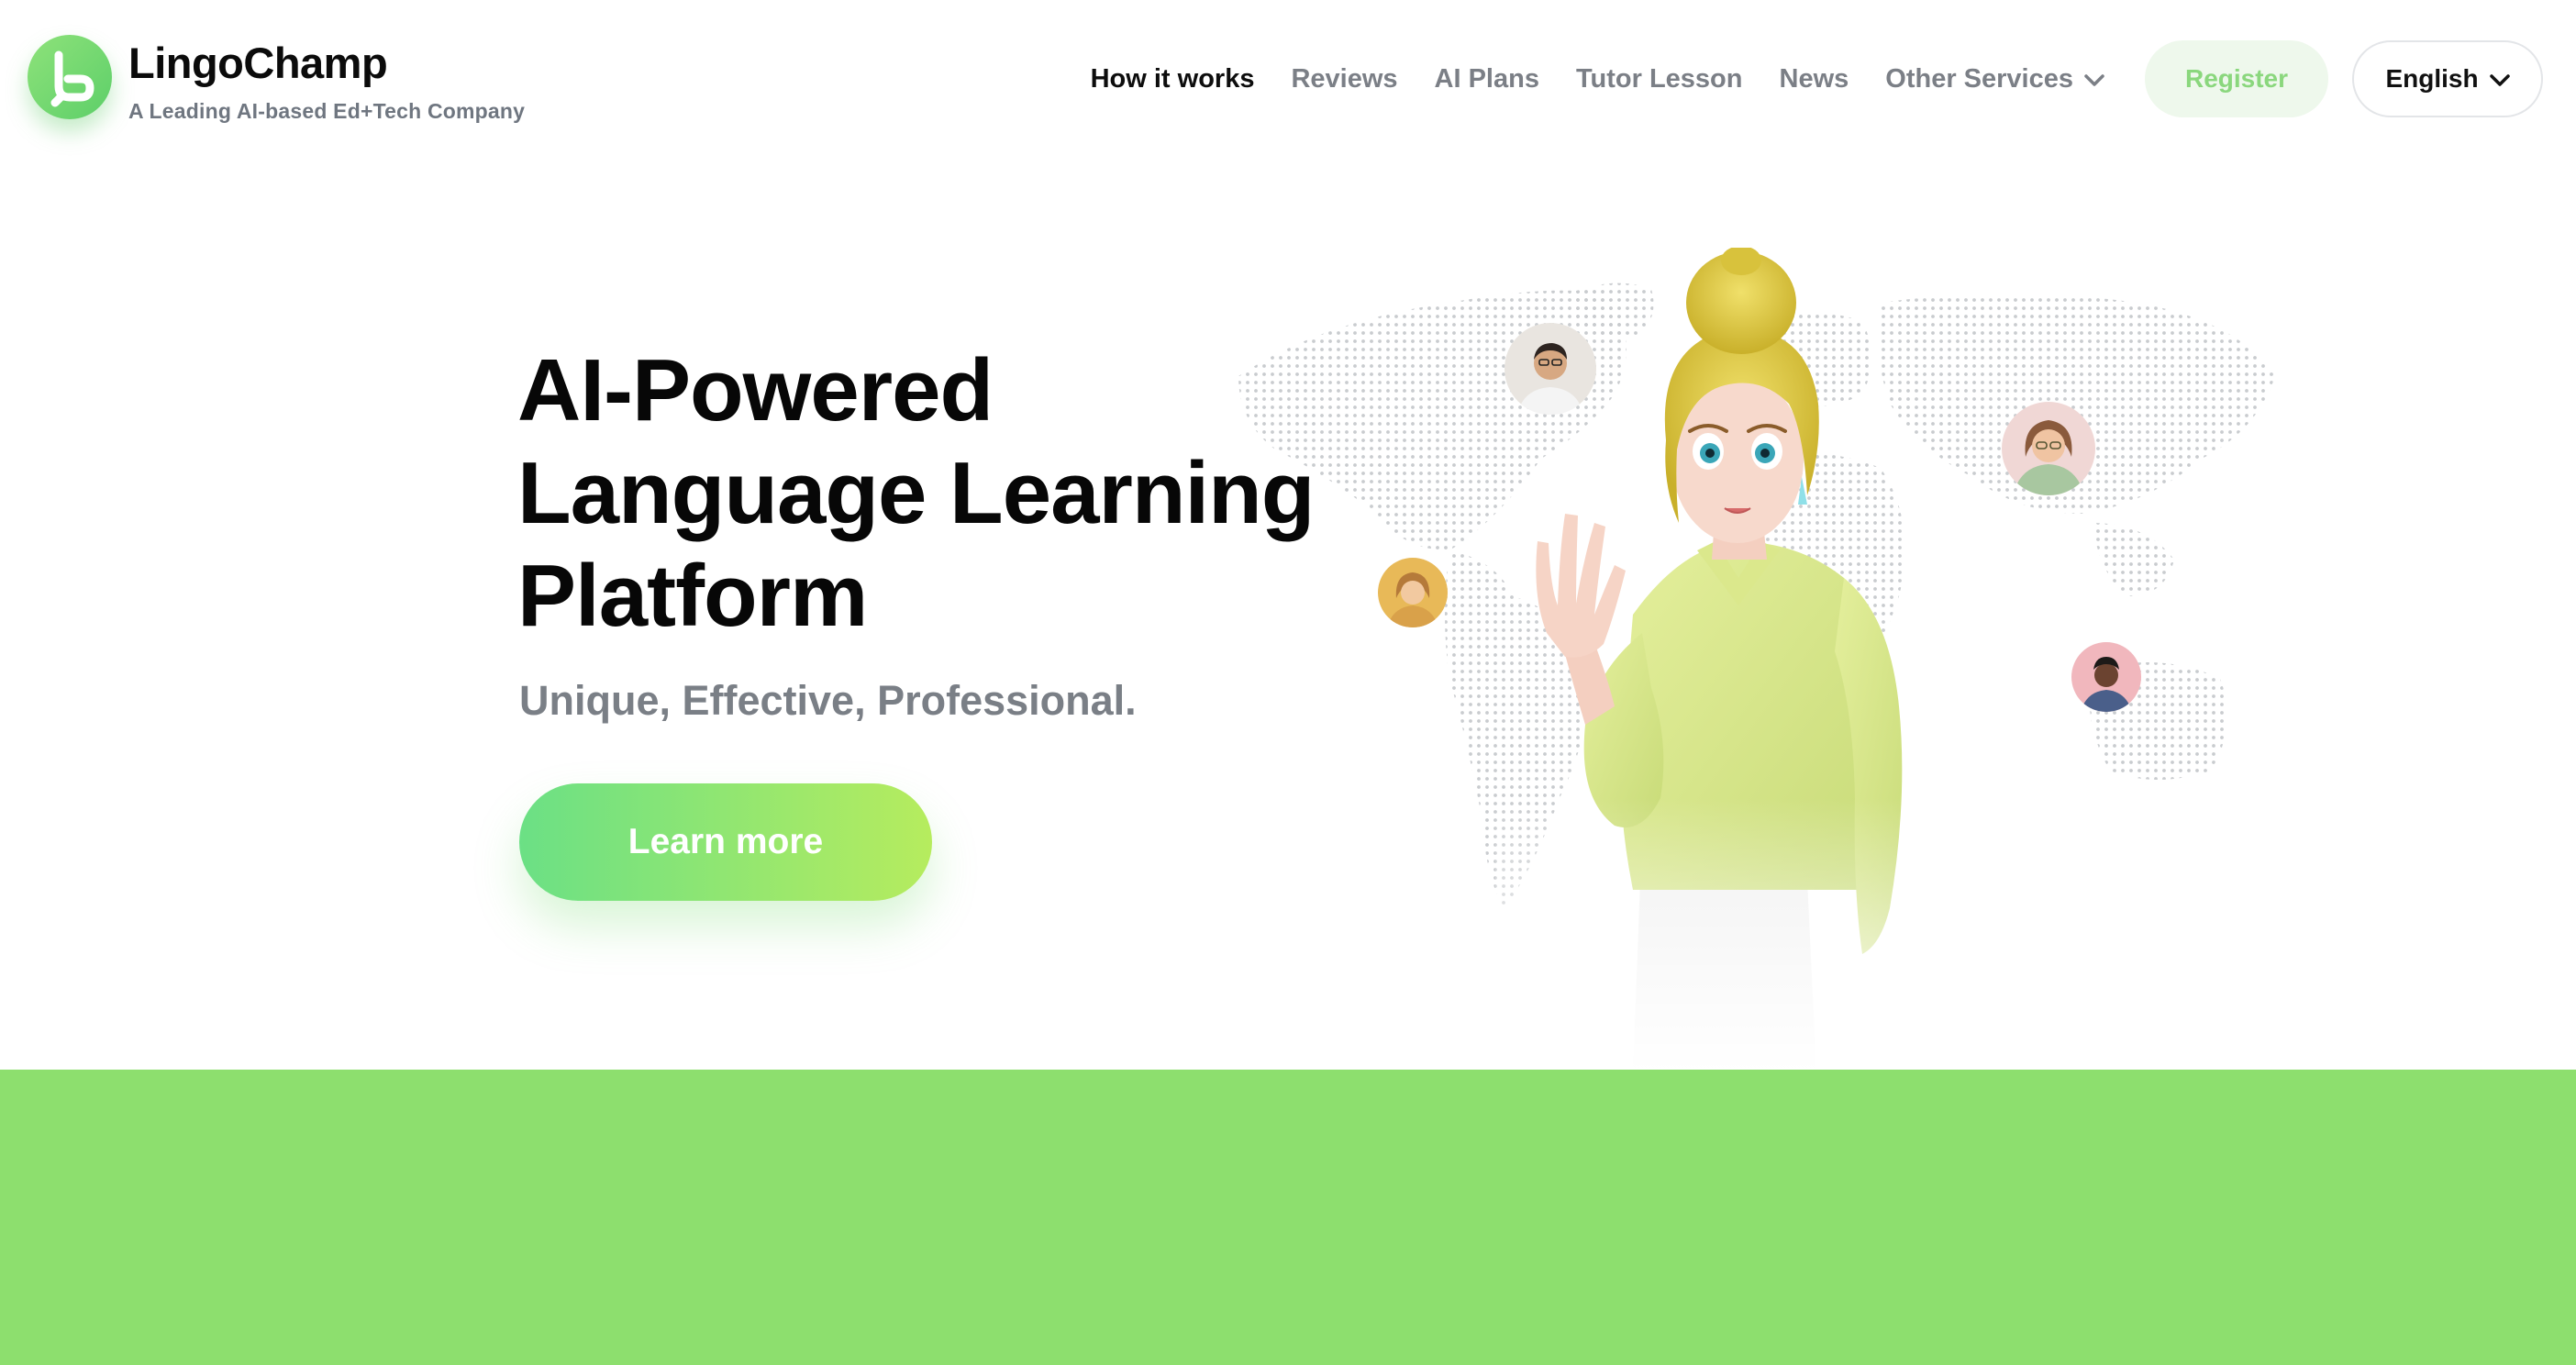 This screenshot has width=2576, height=1365. I want to click on hero-title-line: Language Learning, so click(916, 493).